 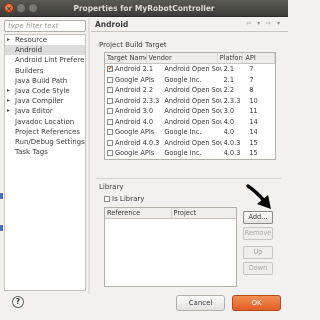 What do you see at coordinates (50, 141) in the screenshot?
I see `nav-item-label: Run/Debug Settings` at bounding box center [50, 141].